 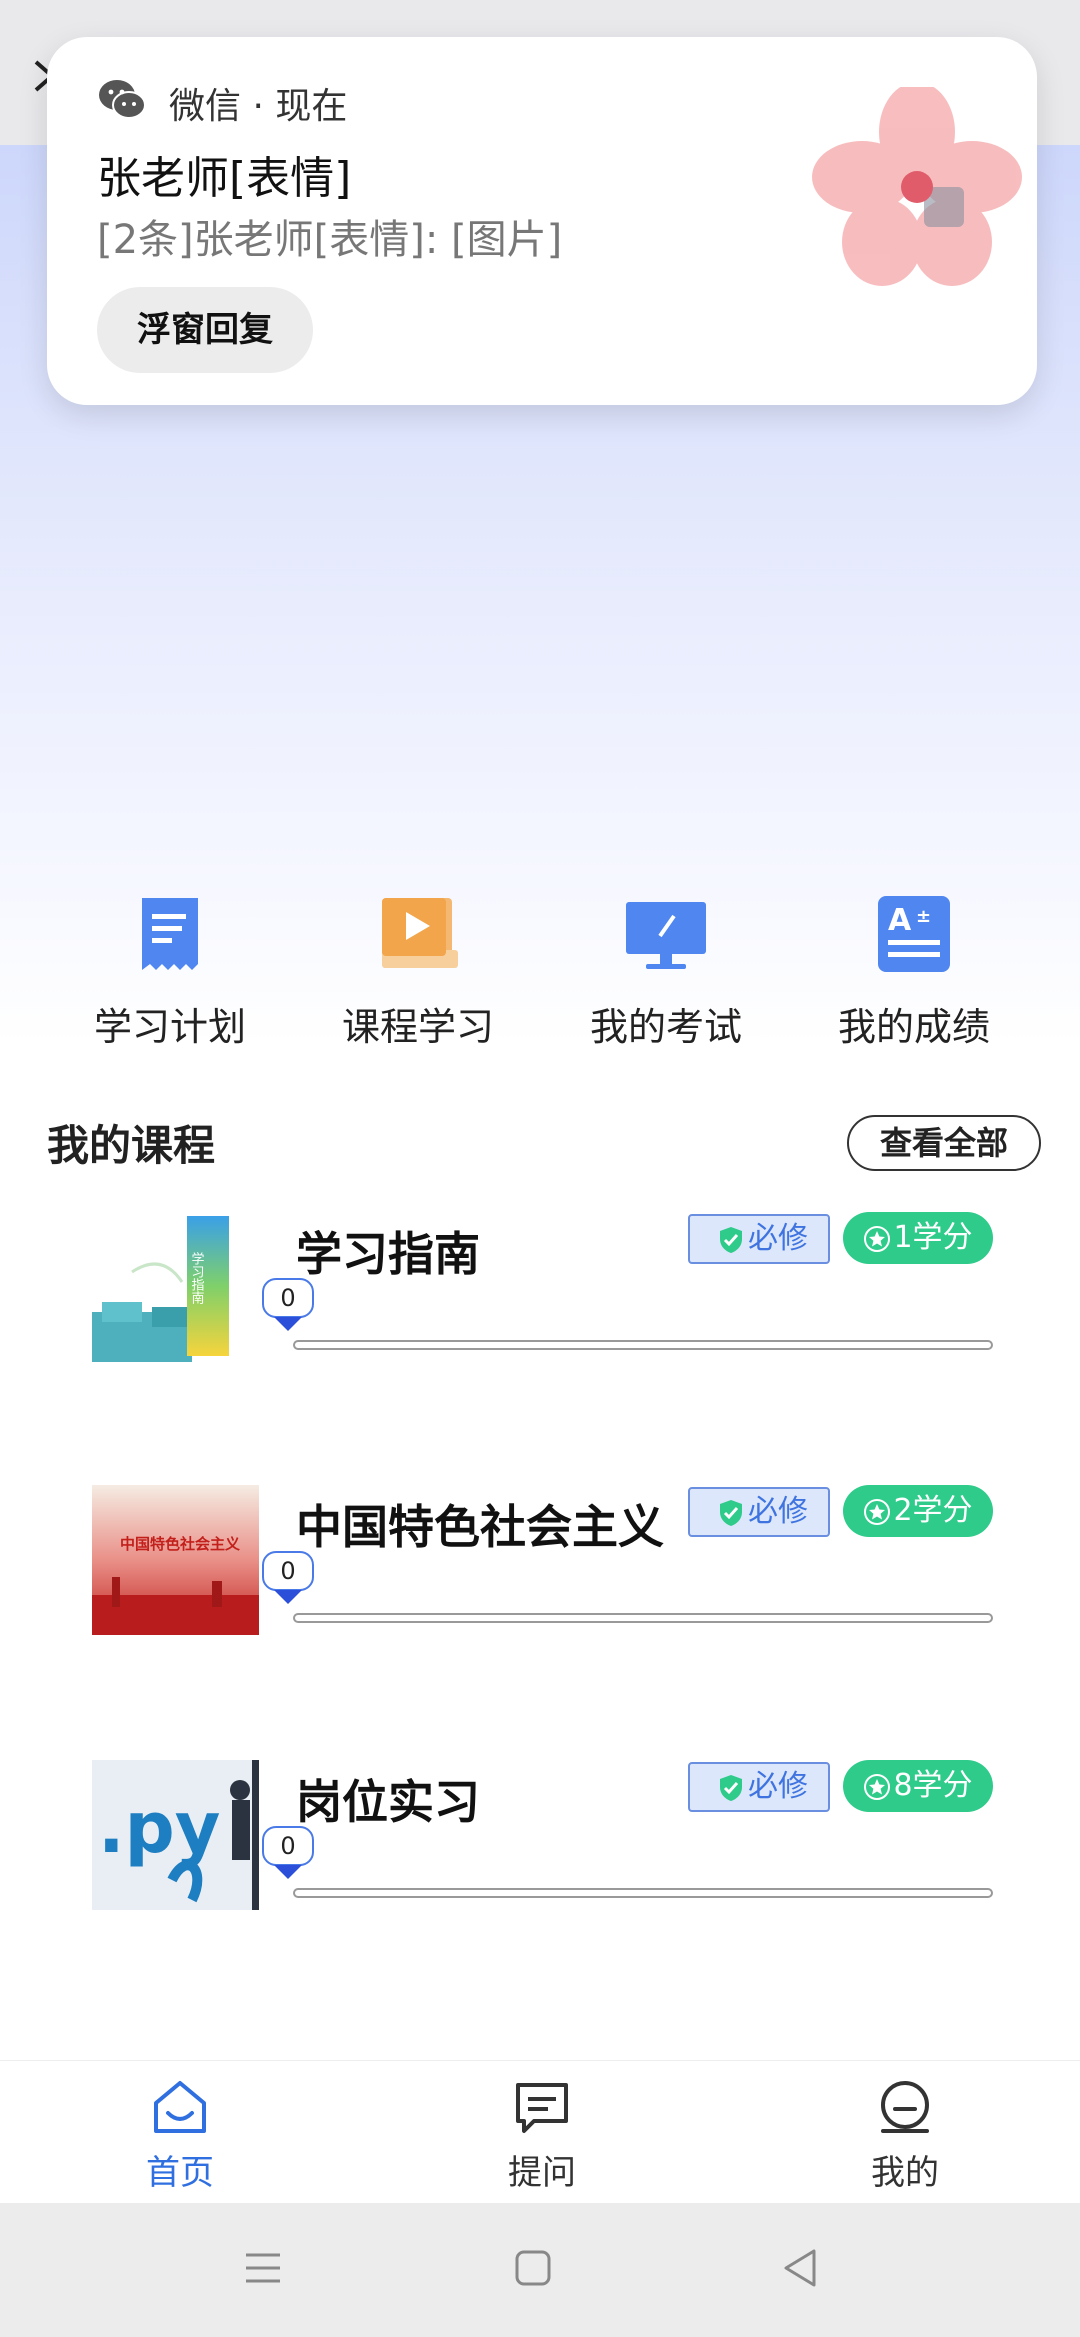 What do you see at coordinates (801, 2268) in the screenshot?
I see `back-triangle-icon` at bounding box center [801, 2268].